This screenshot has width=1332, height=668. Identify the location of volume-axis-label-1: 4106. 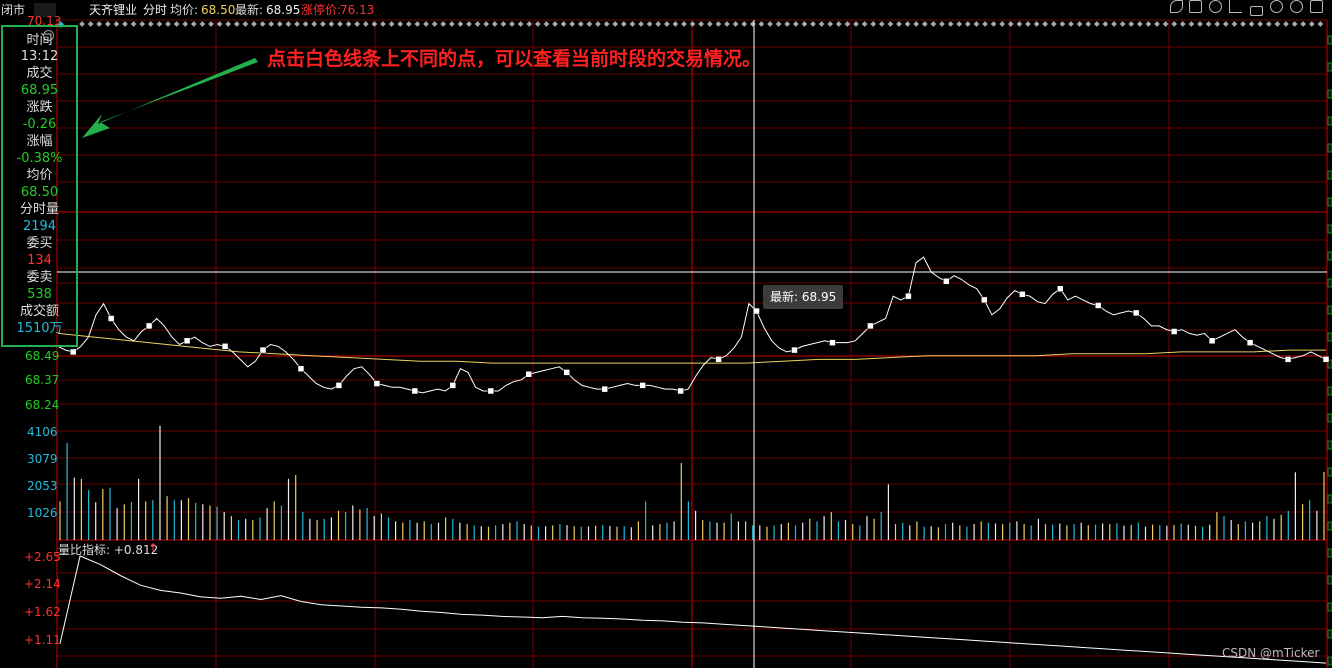
(42, 432).